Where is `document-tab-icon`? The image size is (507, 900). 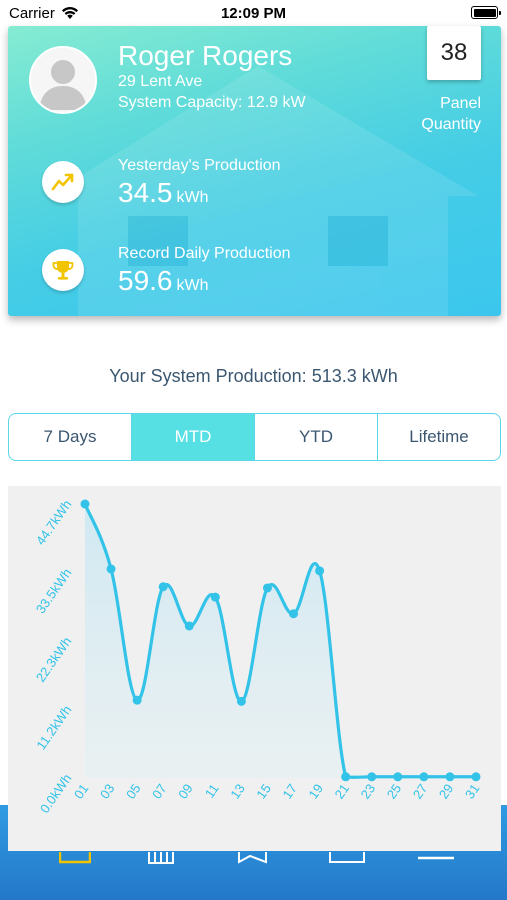
document-tab-icon is located at coordinates (347, 858).